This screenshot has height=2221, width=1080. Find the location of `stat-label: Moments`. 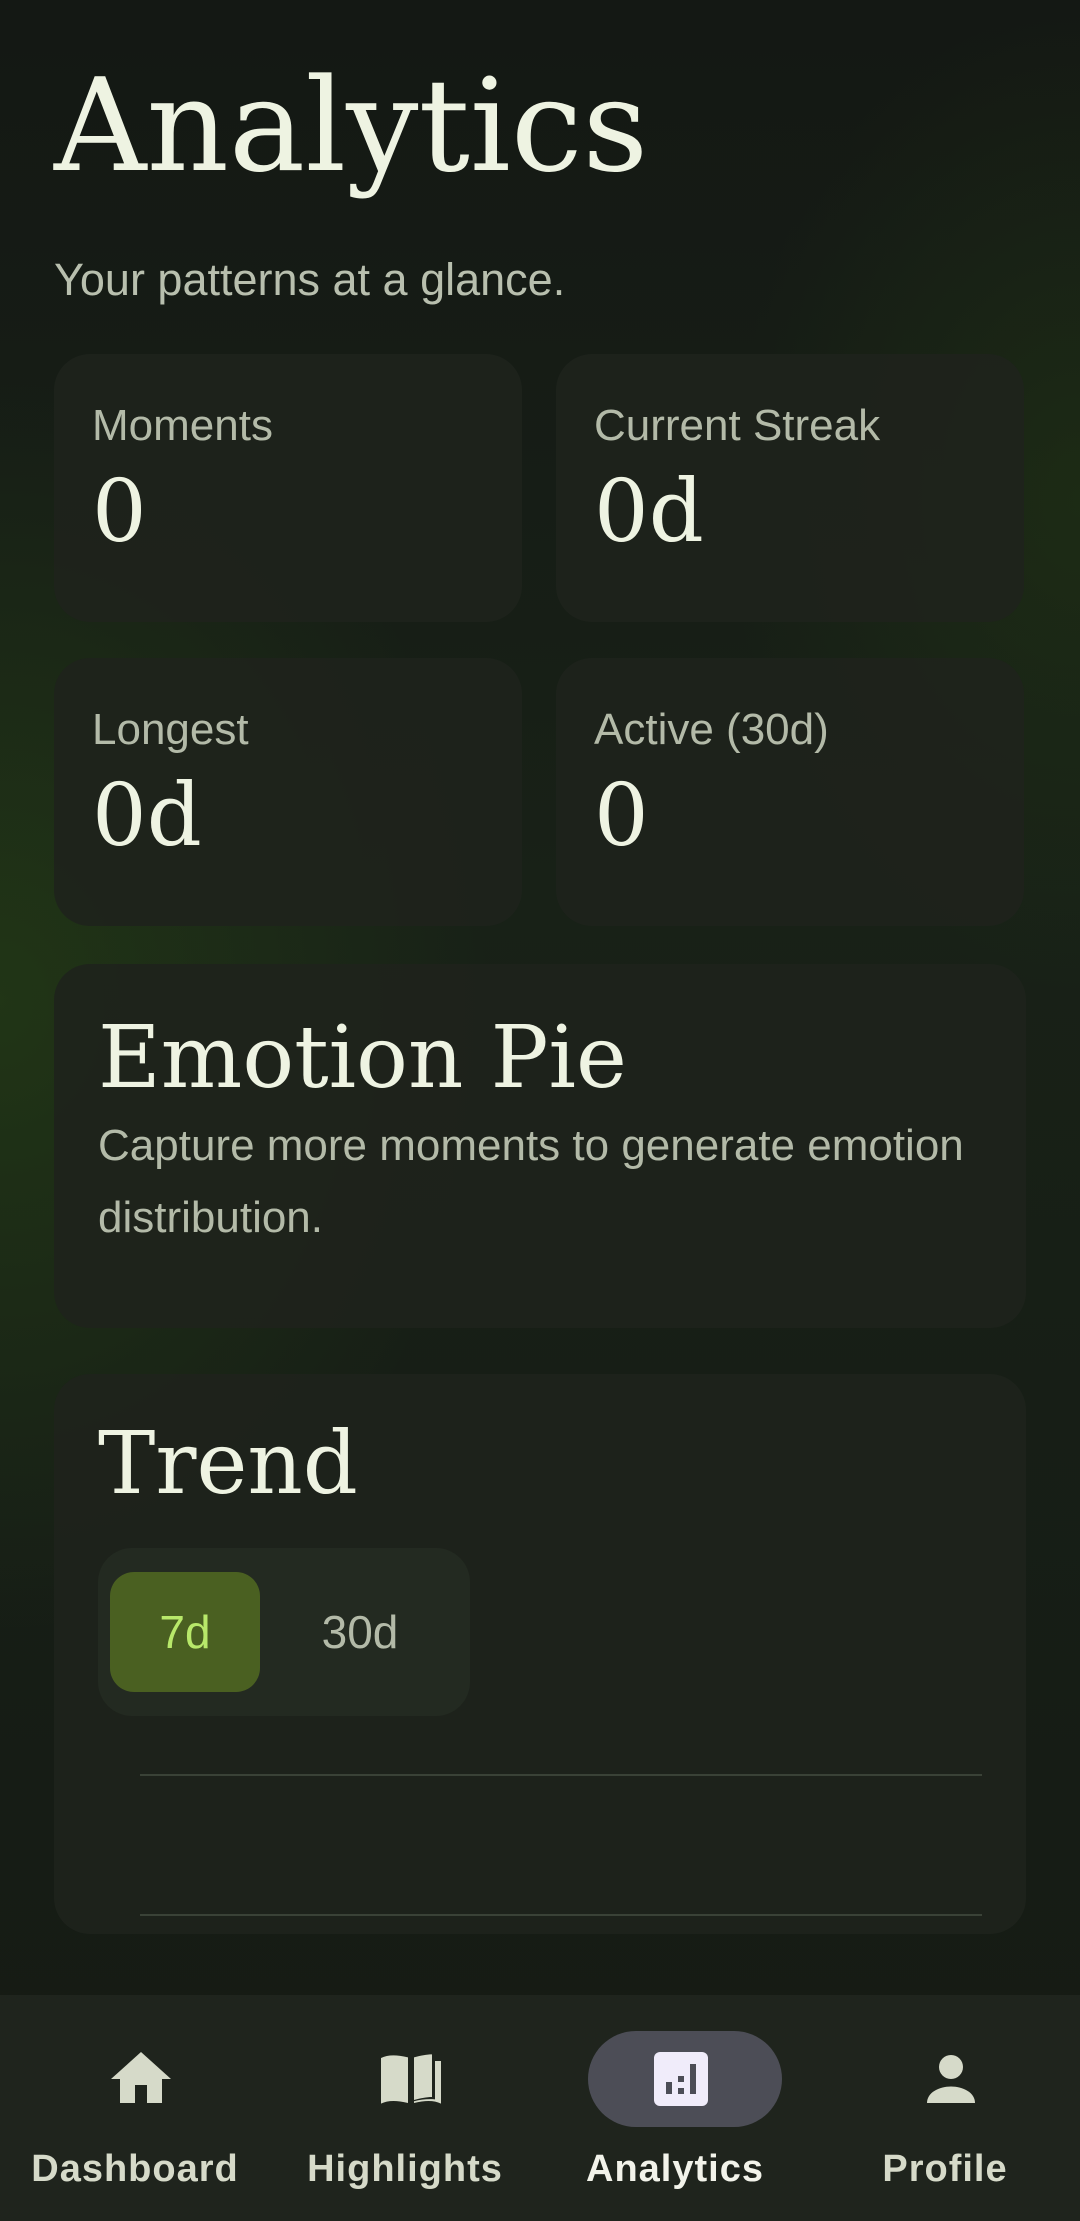

stat-label: Moments is located at coordinates (182, 425).